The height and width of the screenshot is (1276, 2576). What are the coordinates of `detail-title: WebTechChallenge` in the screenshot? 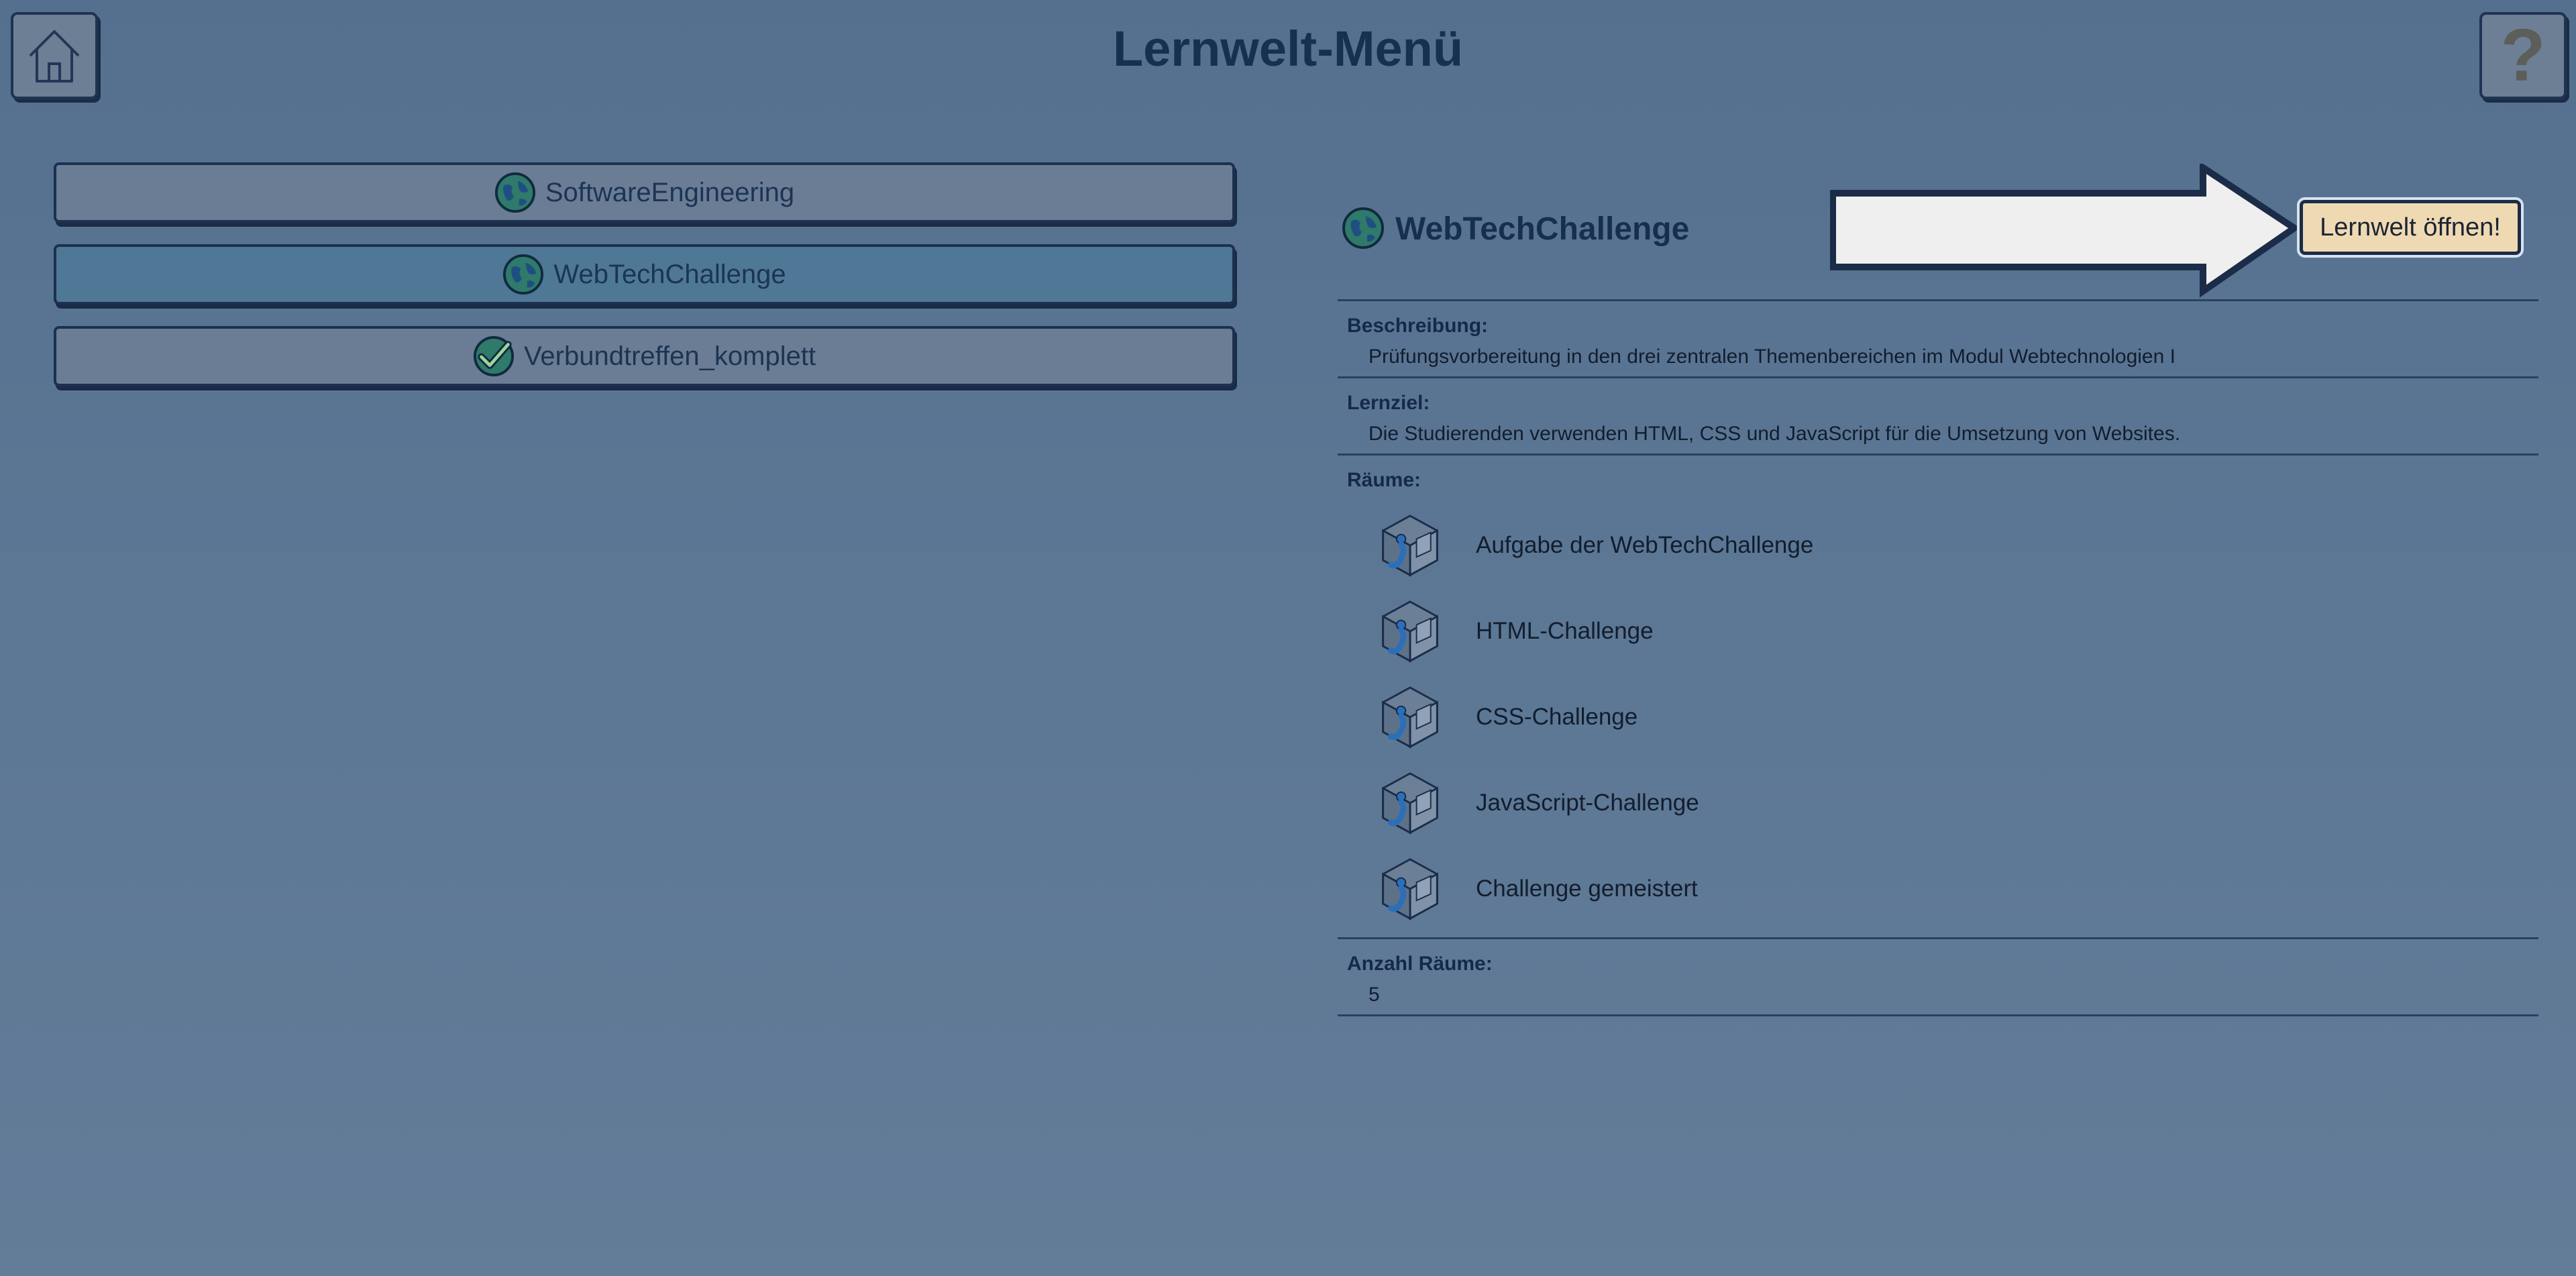 It's located at (1542, 229).